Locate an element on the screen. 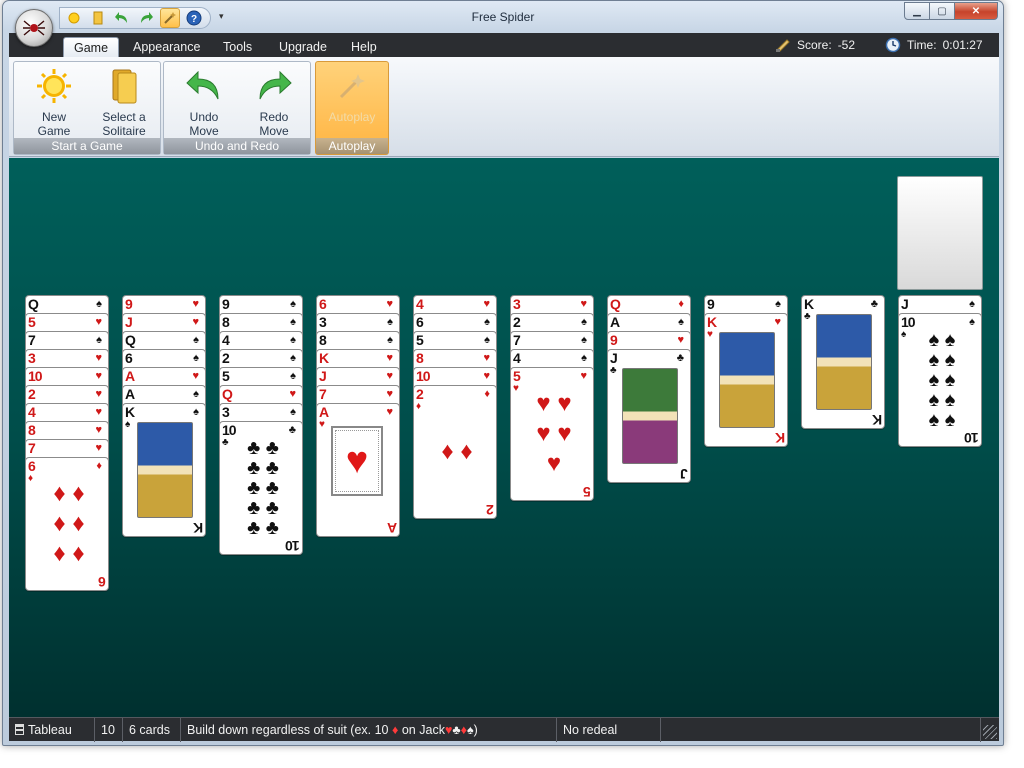 The width and height of the screenshot is (1024, 768). caption-buttons: ▁ ▢ ✕ is located at coordinates (951, 11).